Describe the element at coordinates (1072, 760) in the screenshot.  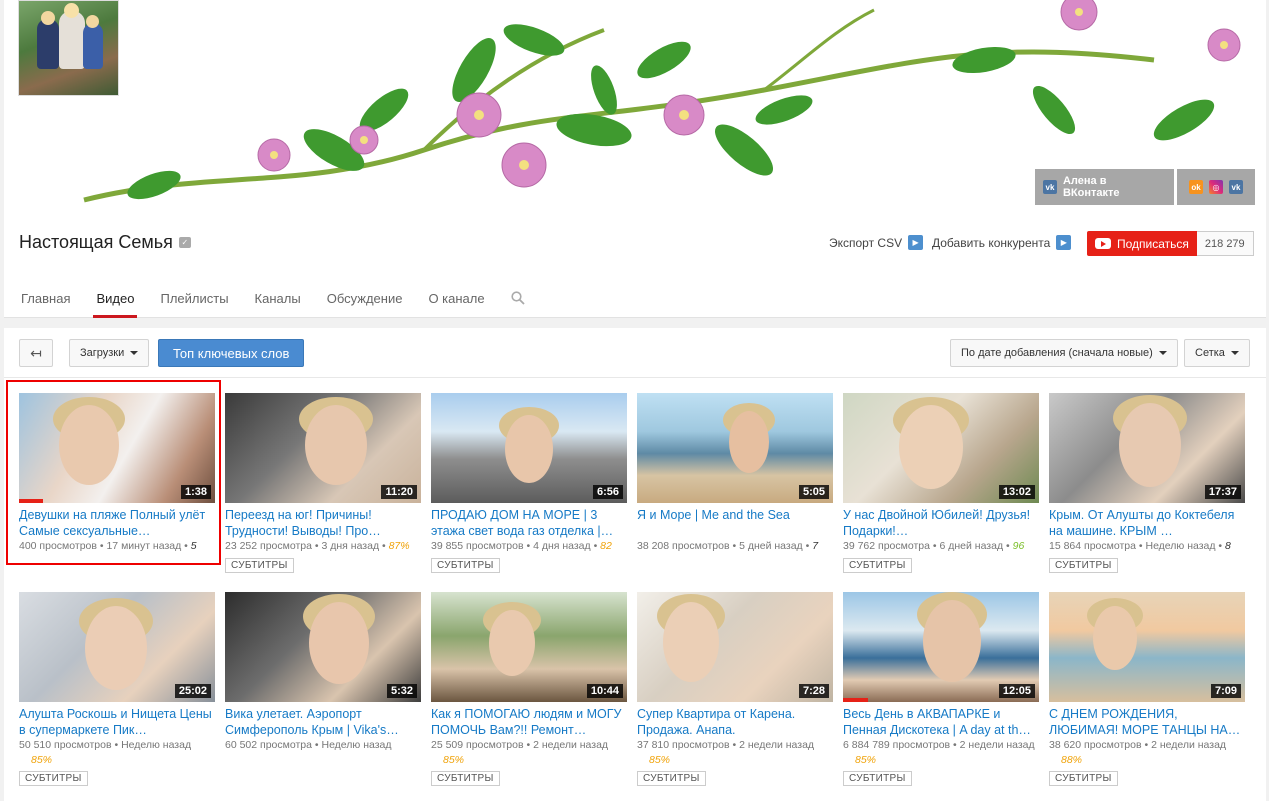
I see `tubebuddy-score: 88%` at that location.